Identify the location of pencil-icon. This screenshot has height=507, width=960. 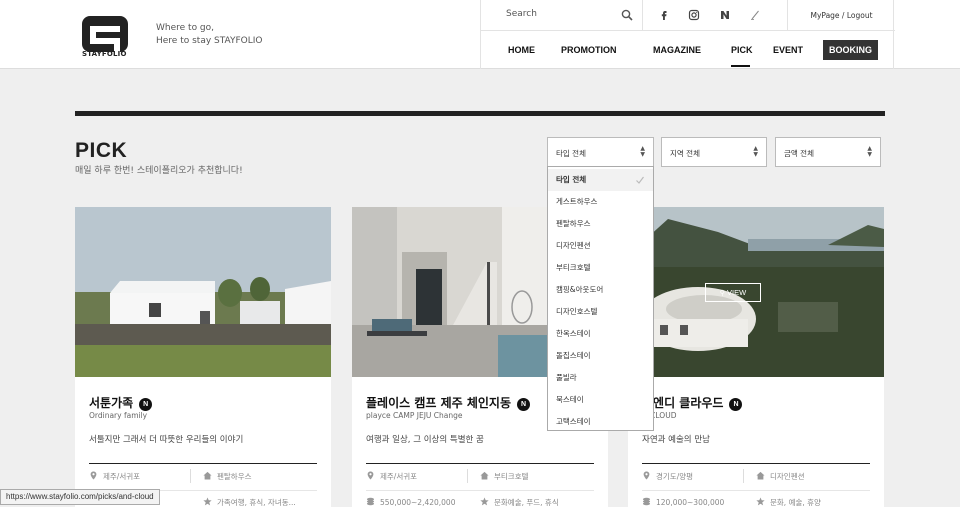
(755, 15).